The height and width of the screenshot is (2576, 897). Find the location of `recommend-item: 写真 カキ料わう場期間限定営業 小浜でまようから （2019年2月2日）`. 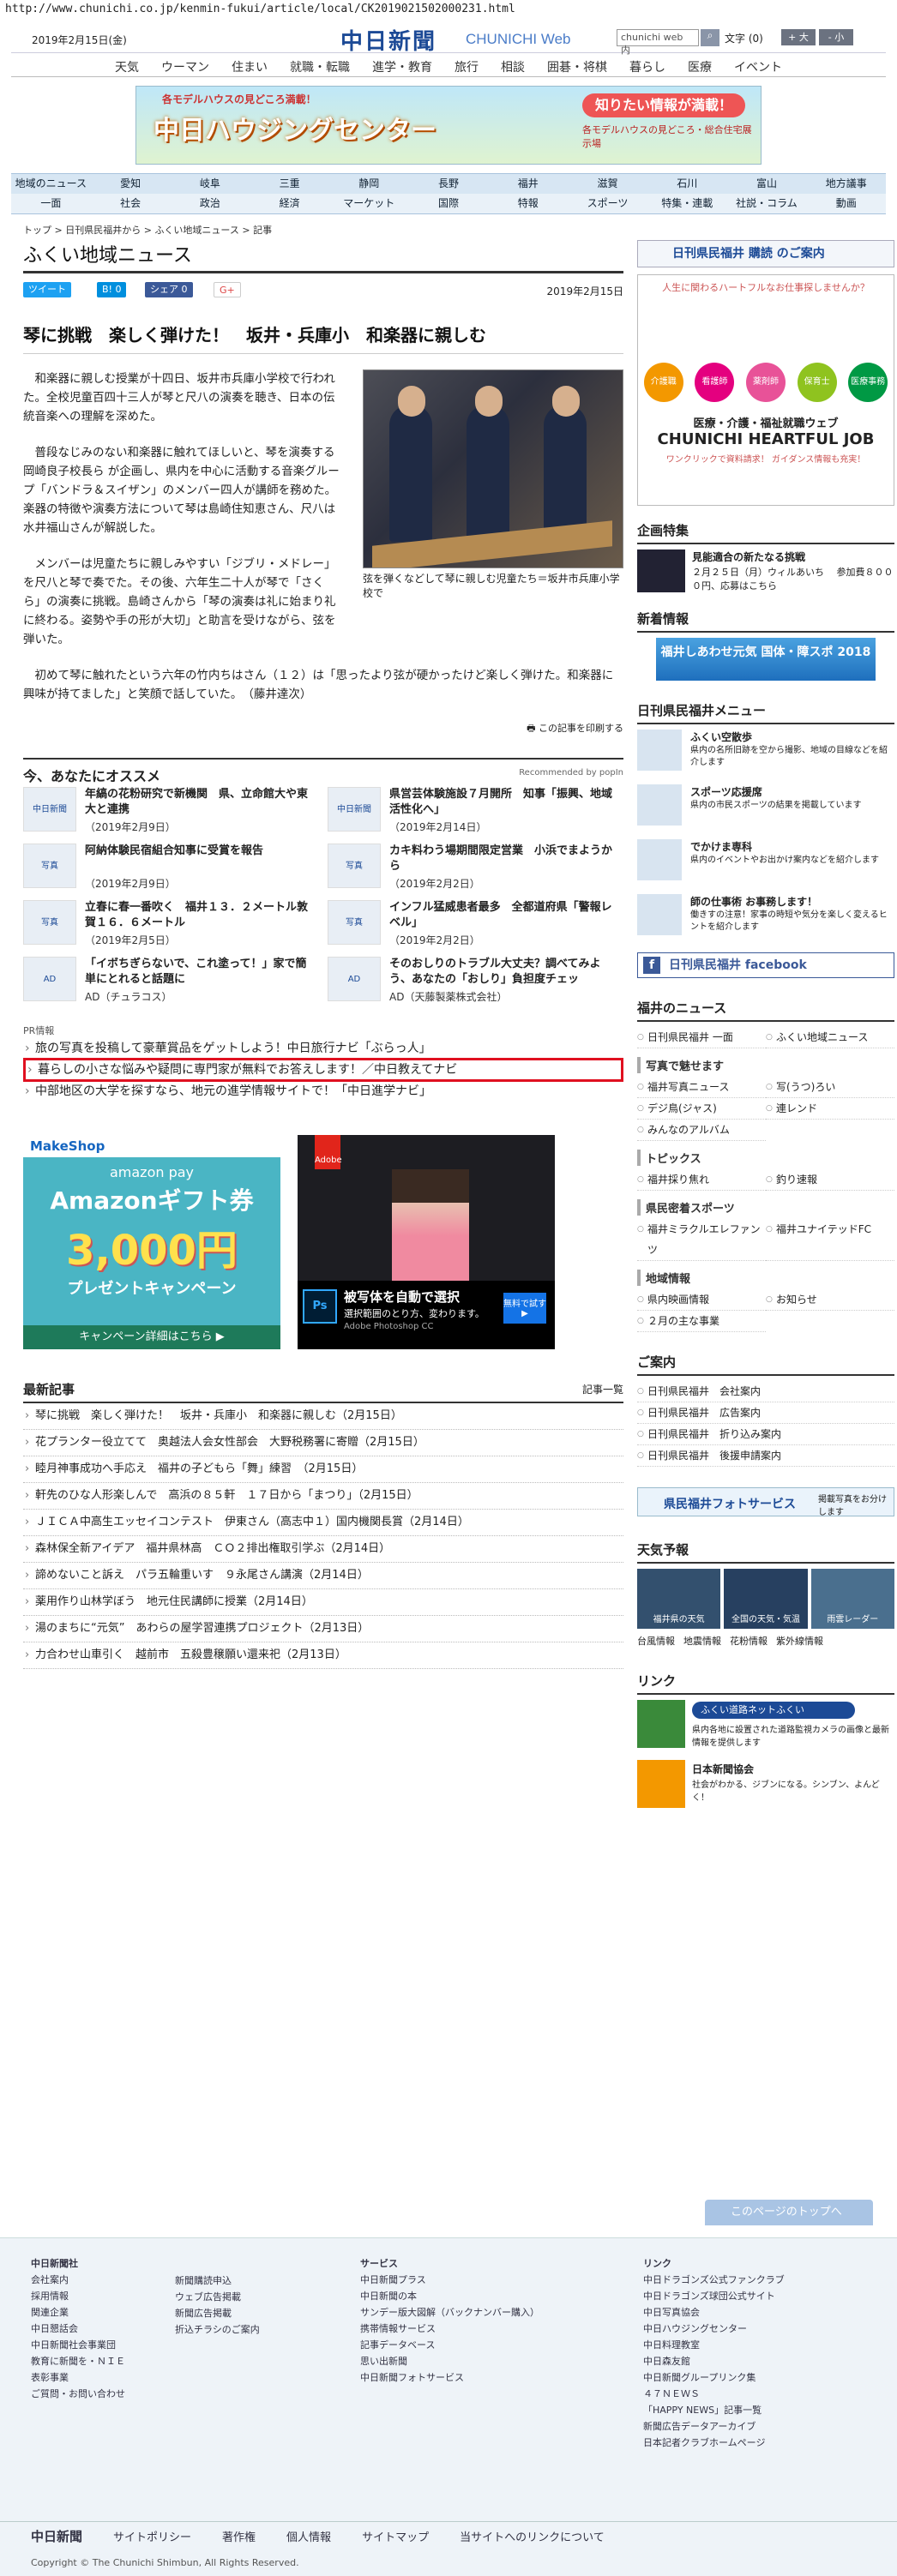

recommend-item: 写真 カキ料わう場期間限定営業 小浜でまようから （2019年2月2日） is located at coordinates (475, 869).